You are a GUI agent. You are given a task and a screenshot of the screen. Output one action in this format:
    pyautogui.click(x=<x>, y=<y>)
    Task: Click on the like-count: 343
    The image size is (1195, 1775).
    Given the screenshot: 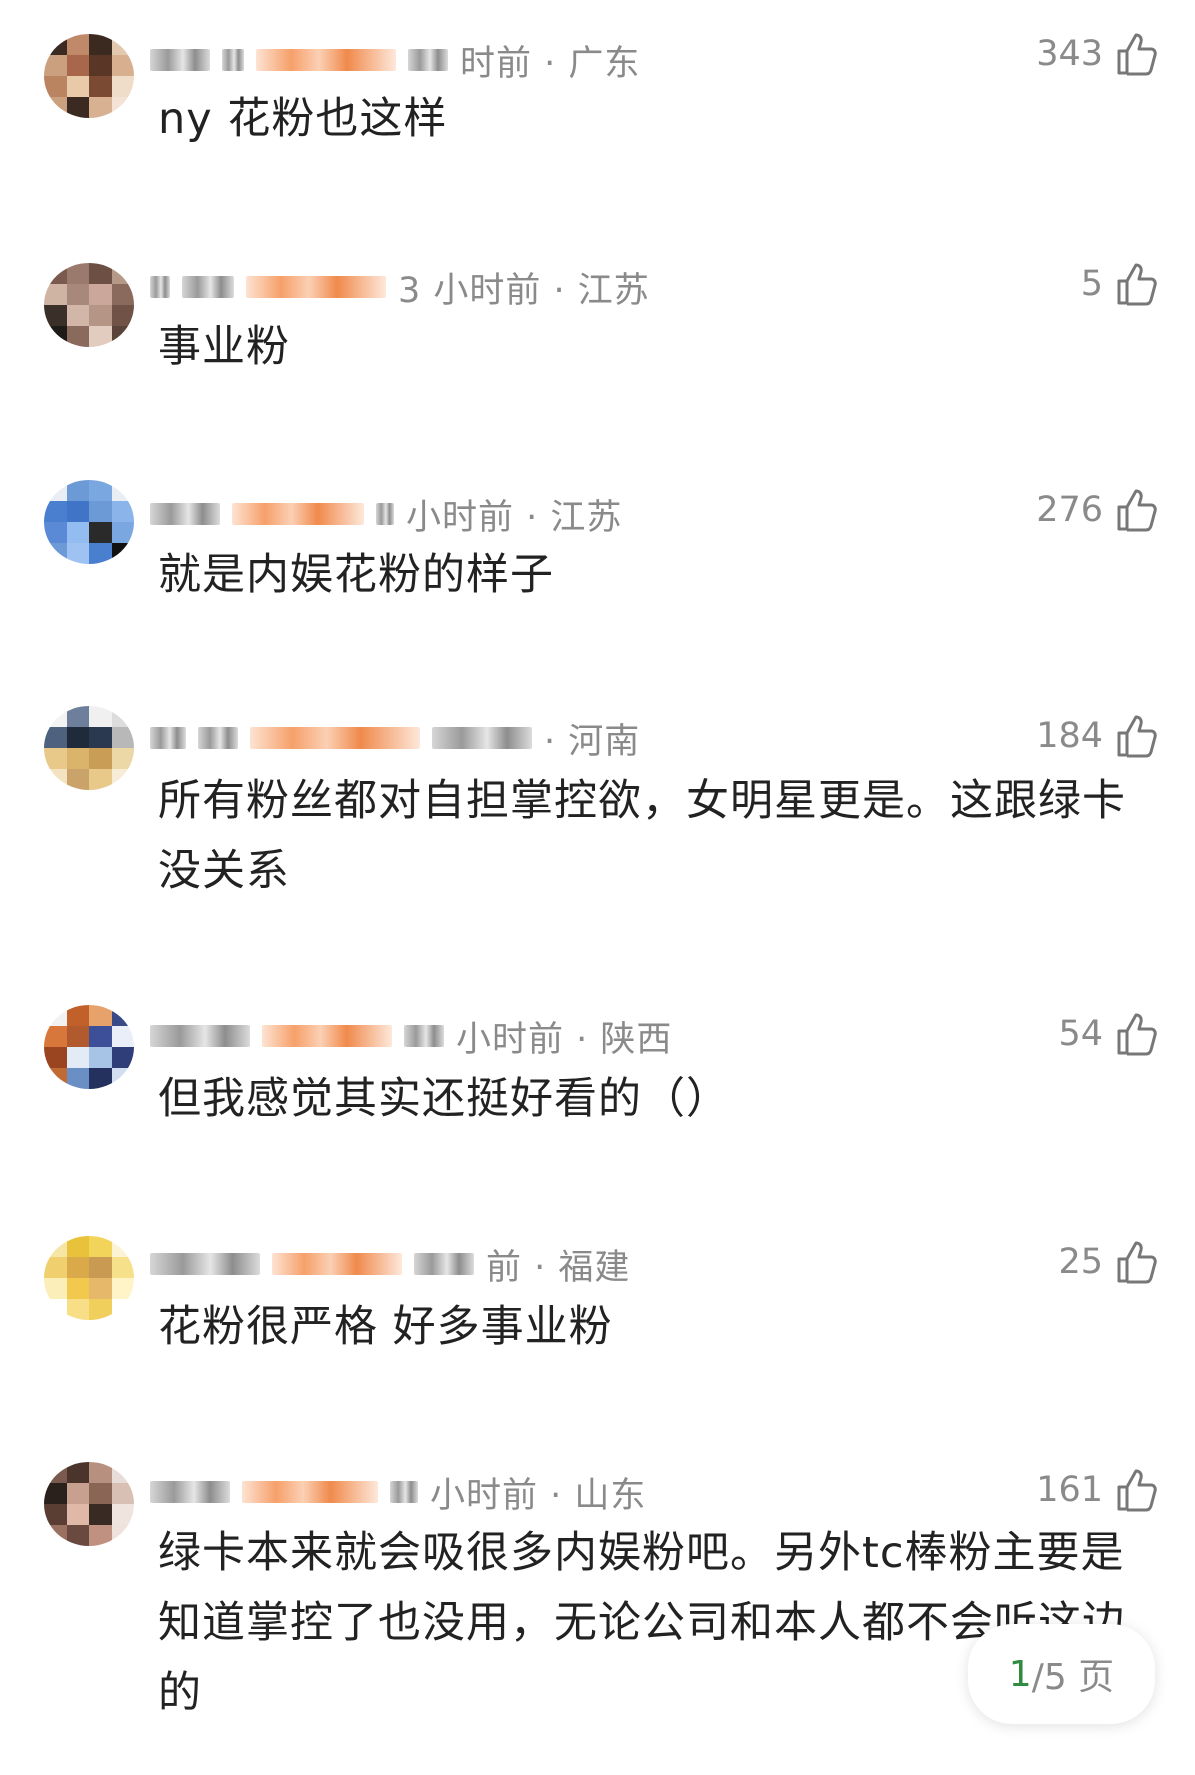 What is the action you would take?
    pyautogui.click(x=1069, y=54)
    